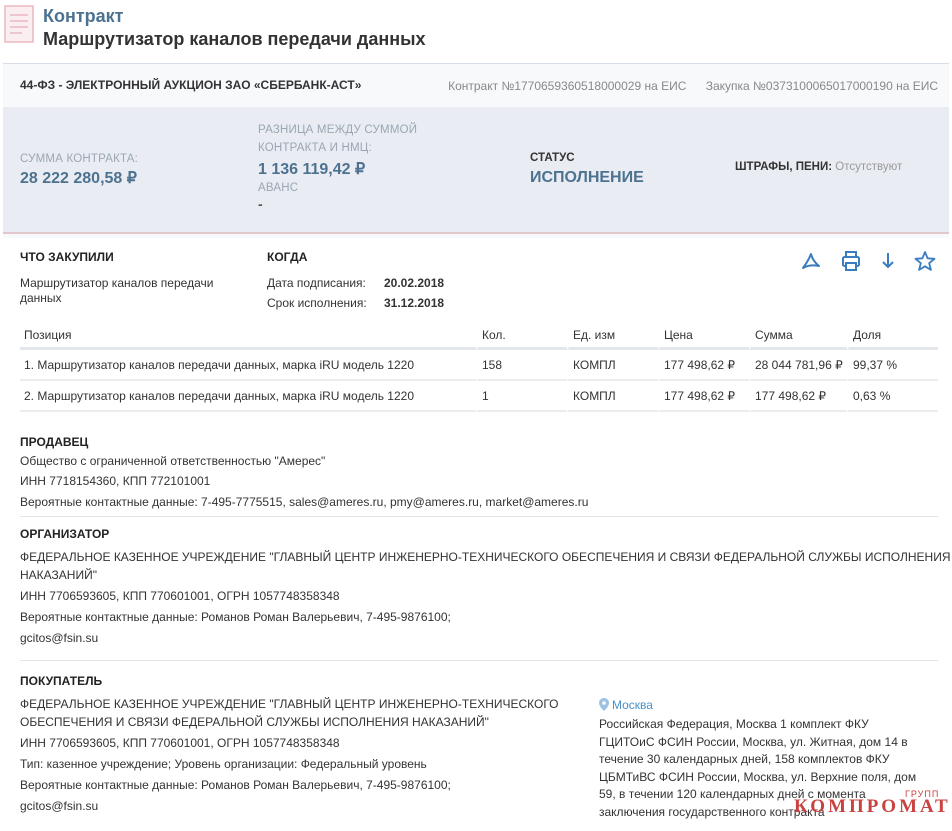  I want to click on col-share: Доля, so click(892, 336).